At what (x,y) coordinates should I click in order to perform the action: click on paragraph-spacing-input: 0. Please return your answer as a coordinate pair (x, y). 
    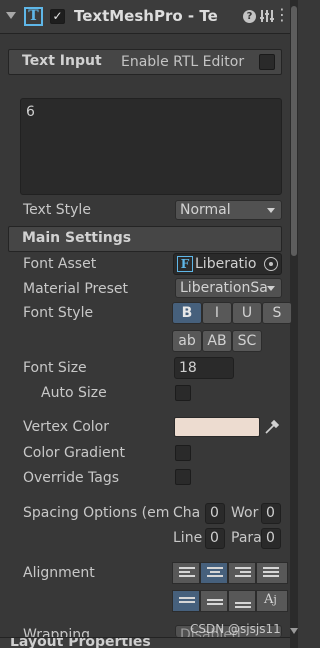
    Looking at the image, I should click on (271, 538).